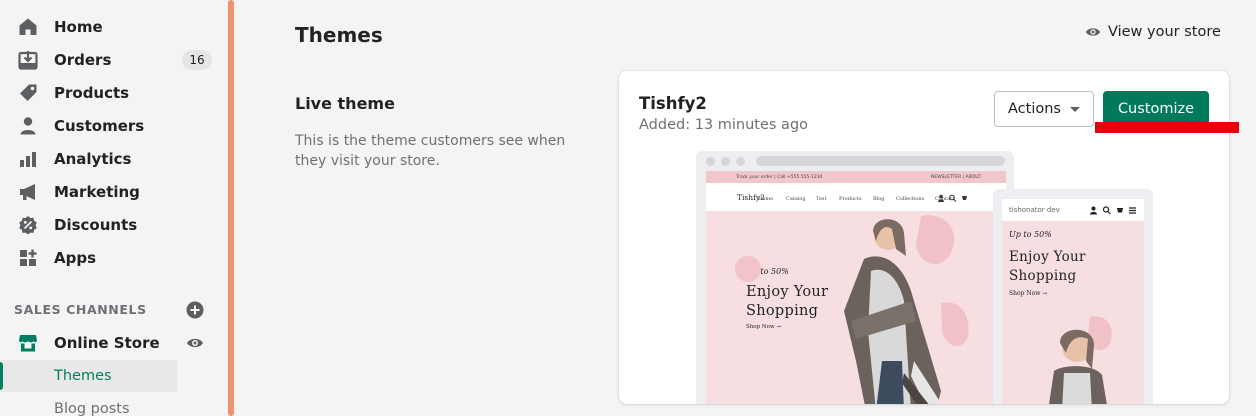 This screenshot has width=1256, height=416. I want to click on view-store-eye-icon, so click(195, 343).